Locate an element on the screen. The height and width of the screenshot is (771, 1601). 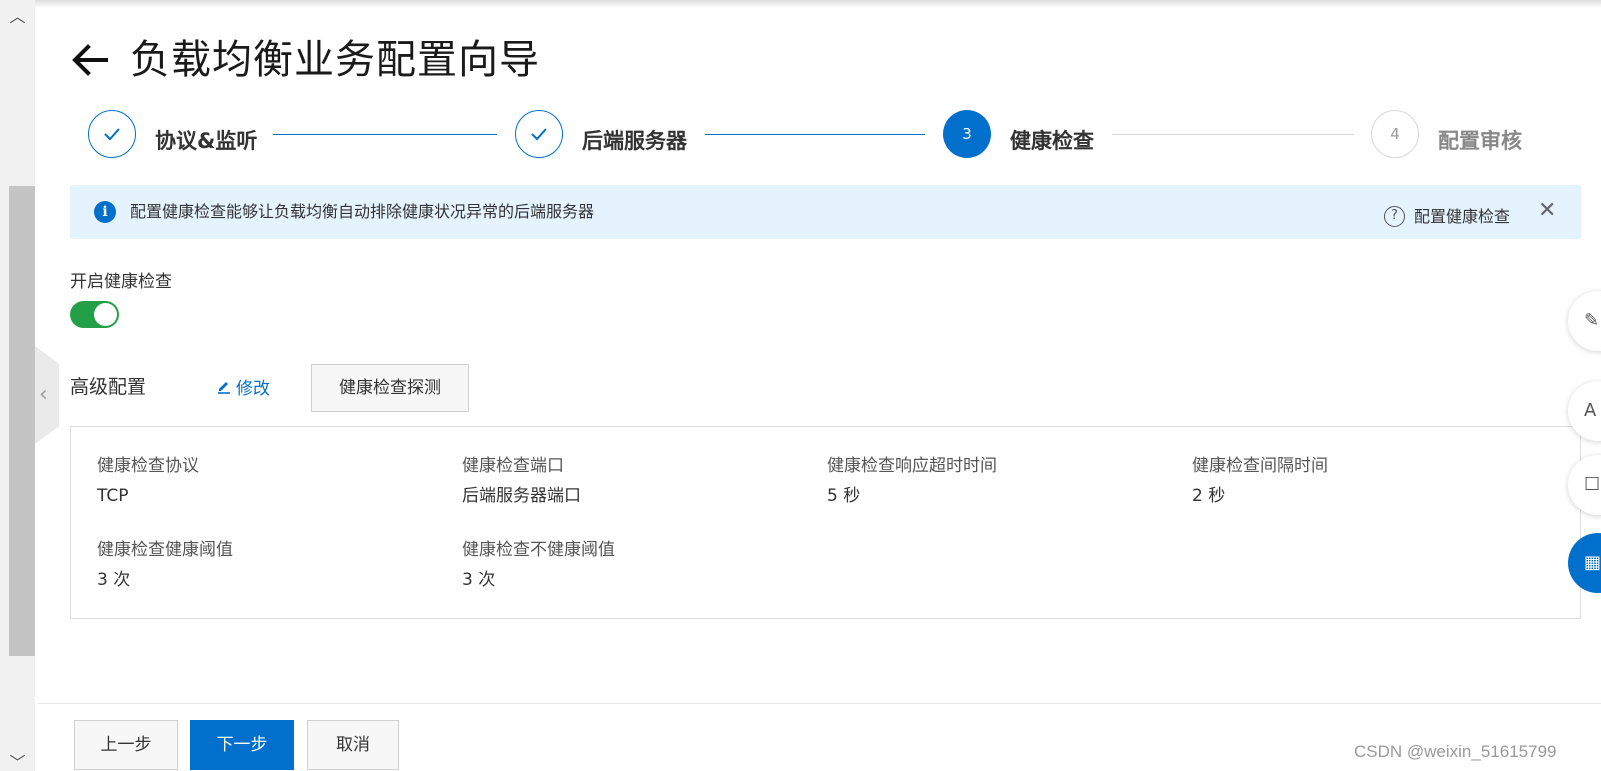
health-check-toggle is located at coordinates (94, 314).